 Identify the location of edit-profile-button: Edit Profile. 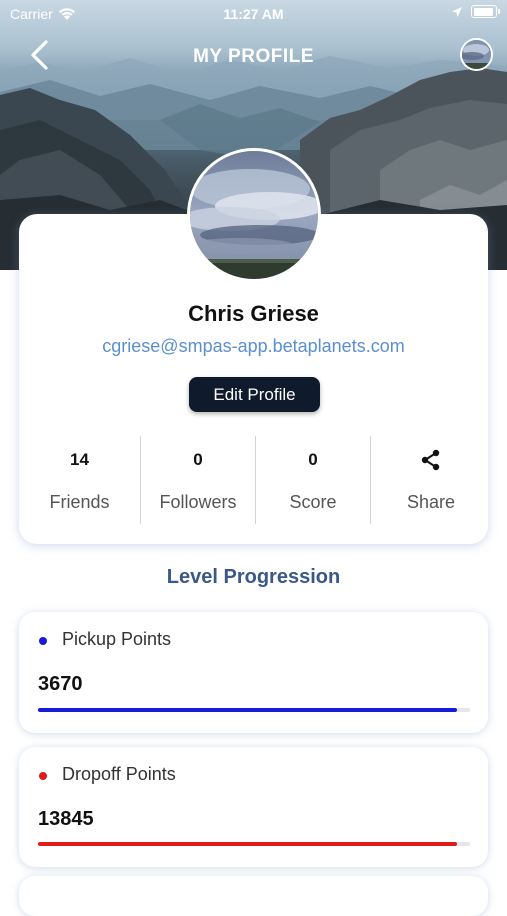
(254, 394).